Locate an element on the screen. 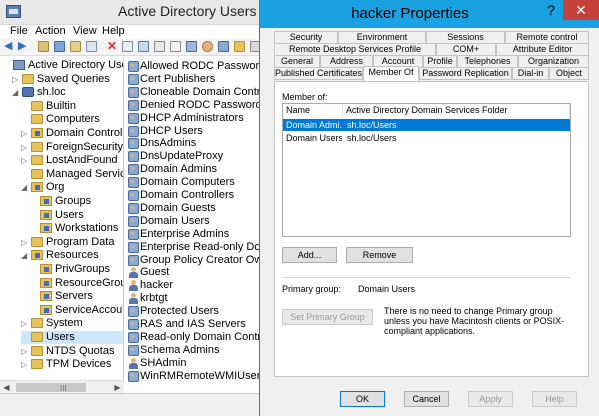 The height and width of the screenshot is (416, 599). list-item: DHCP Administrators is located at coordinates (193, 118).